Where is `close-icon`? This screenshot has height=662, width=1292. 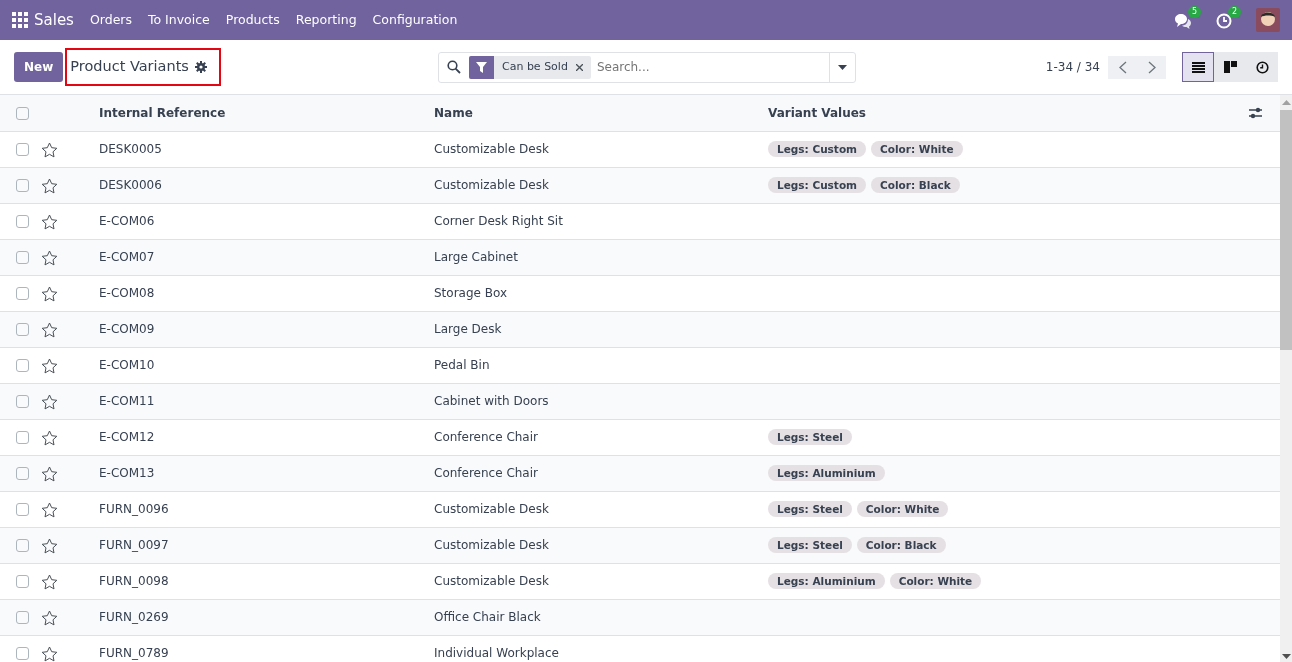 close-icon is located at coordinates (579, 67).